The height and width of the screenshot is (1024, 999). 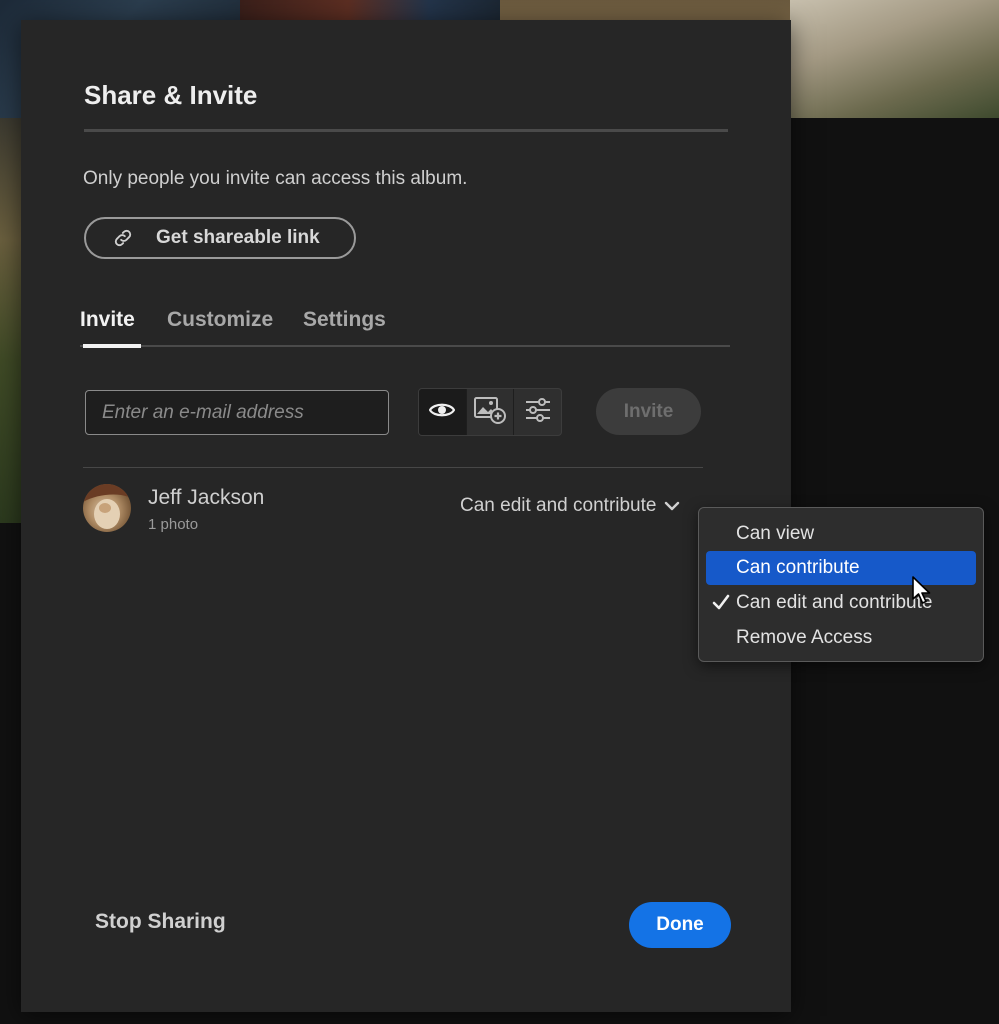 What do you see at coordinates (173, 524) in the screenshot?
I see `member-photo-count: 1 photo` at bounding box center [173, 524].